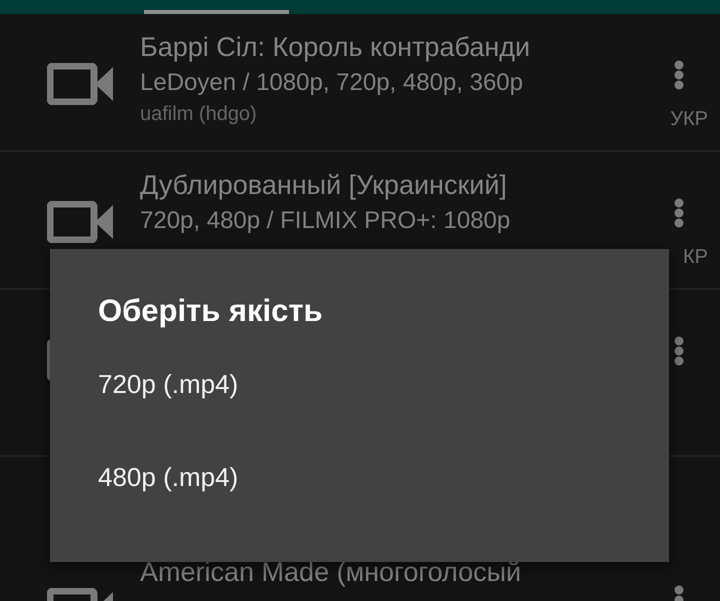  Describe the element at coordinates (199, 114) in the screenshot. I see `item-source: uafilm (hdgo)` at that location.